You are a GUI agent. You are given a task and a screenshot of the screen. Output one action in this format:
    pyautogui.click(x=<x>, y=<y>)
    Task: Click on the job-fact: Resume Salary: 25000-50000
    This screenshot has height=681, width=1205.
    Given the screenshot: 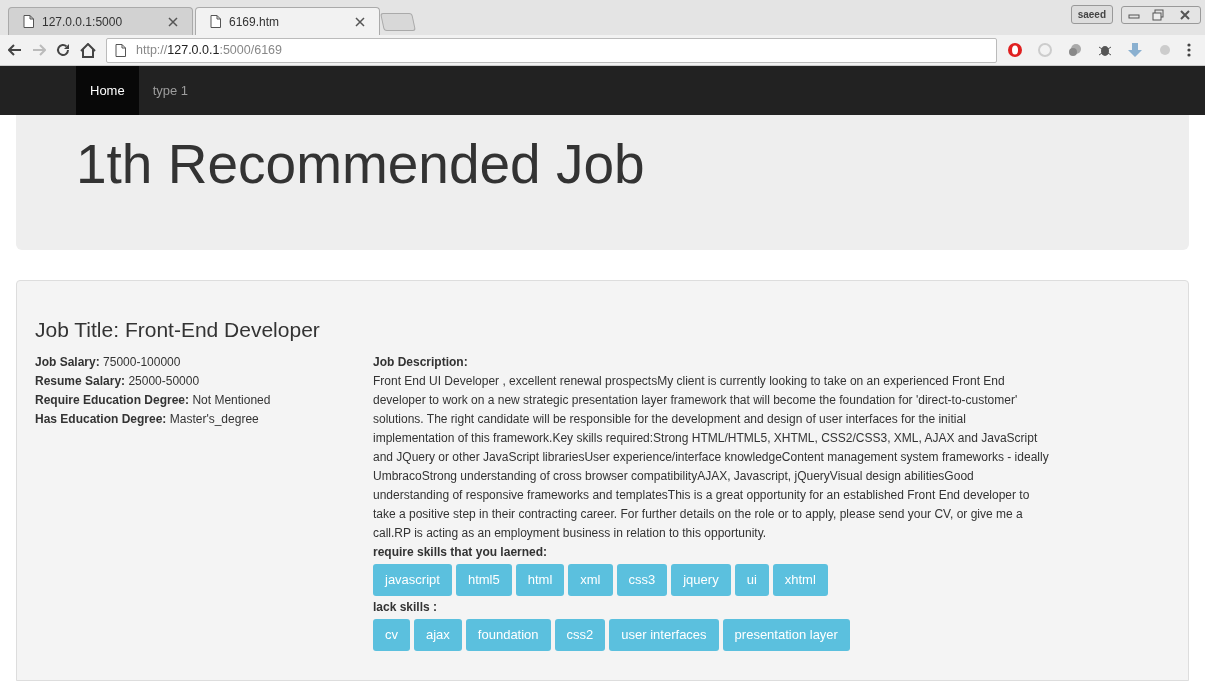 What is the action you would take?
    pyautogui.click(x=118, y=381)
    